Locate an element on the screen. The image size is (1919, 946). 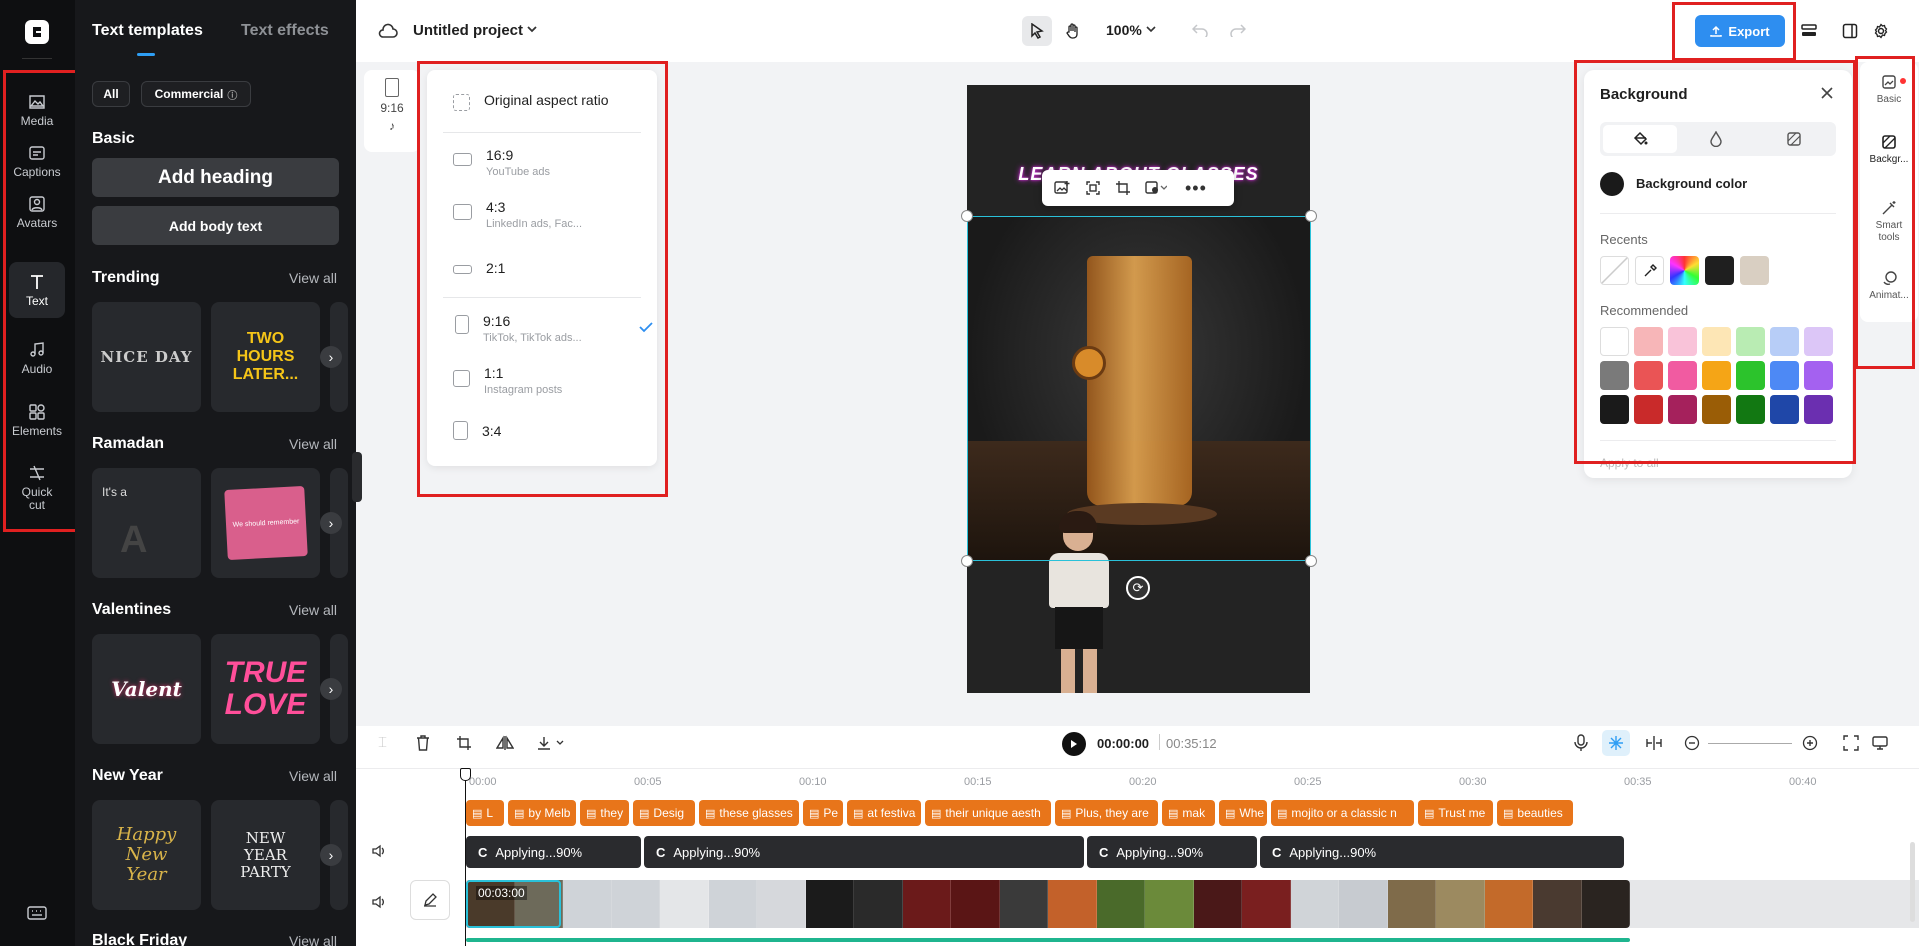
trending-next-button: › is located at coordinates (331, 357).